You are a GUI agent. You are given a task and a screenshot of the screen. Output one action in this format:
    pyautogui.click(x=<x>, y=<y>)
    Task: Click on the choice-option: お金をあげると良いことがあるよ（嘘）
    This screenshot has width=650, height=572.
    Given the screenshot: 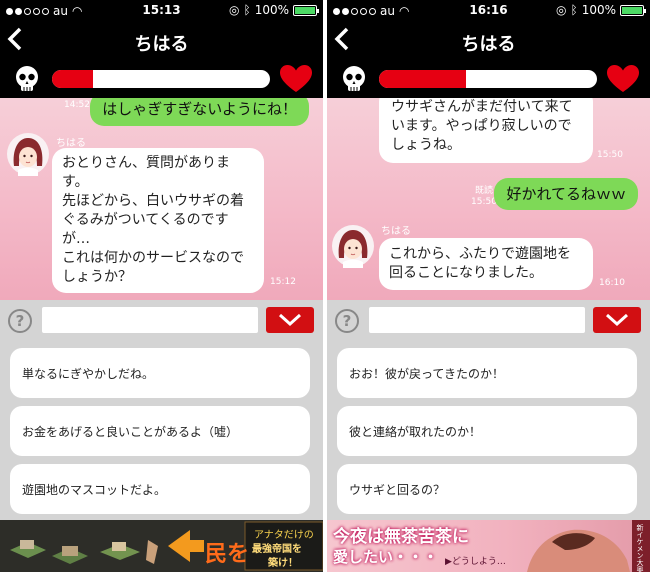 What is the action you would take?
    pyautogui.click(x=160, y=431)
    